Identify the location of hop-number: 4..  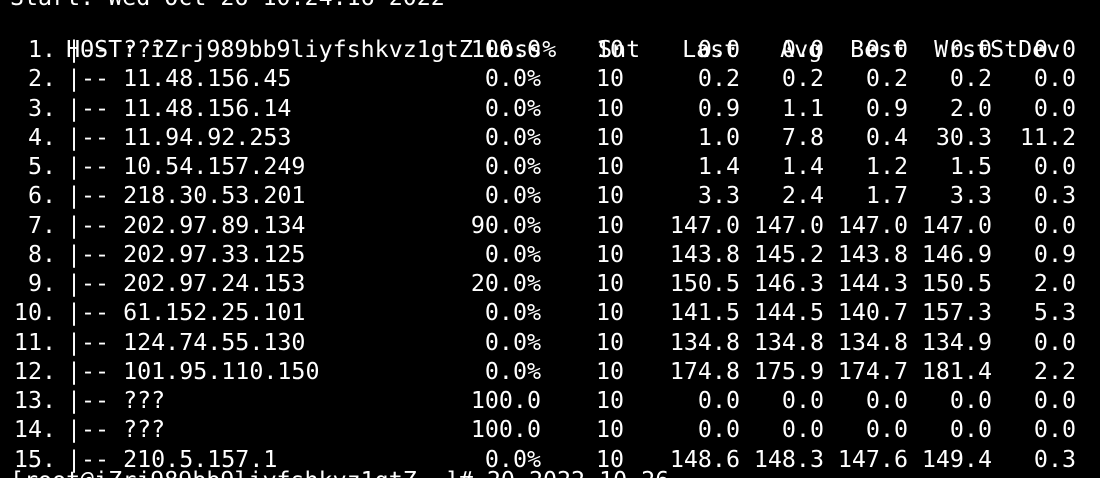
(41, 137).